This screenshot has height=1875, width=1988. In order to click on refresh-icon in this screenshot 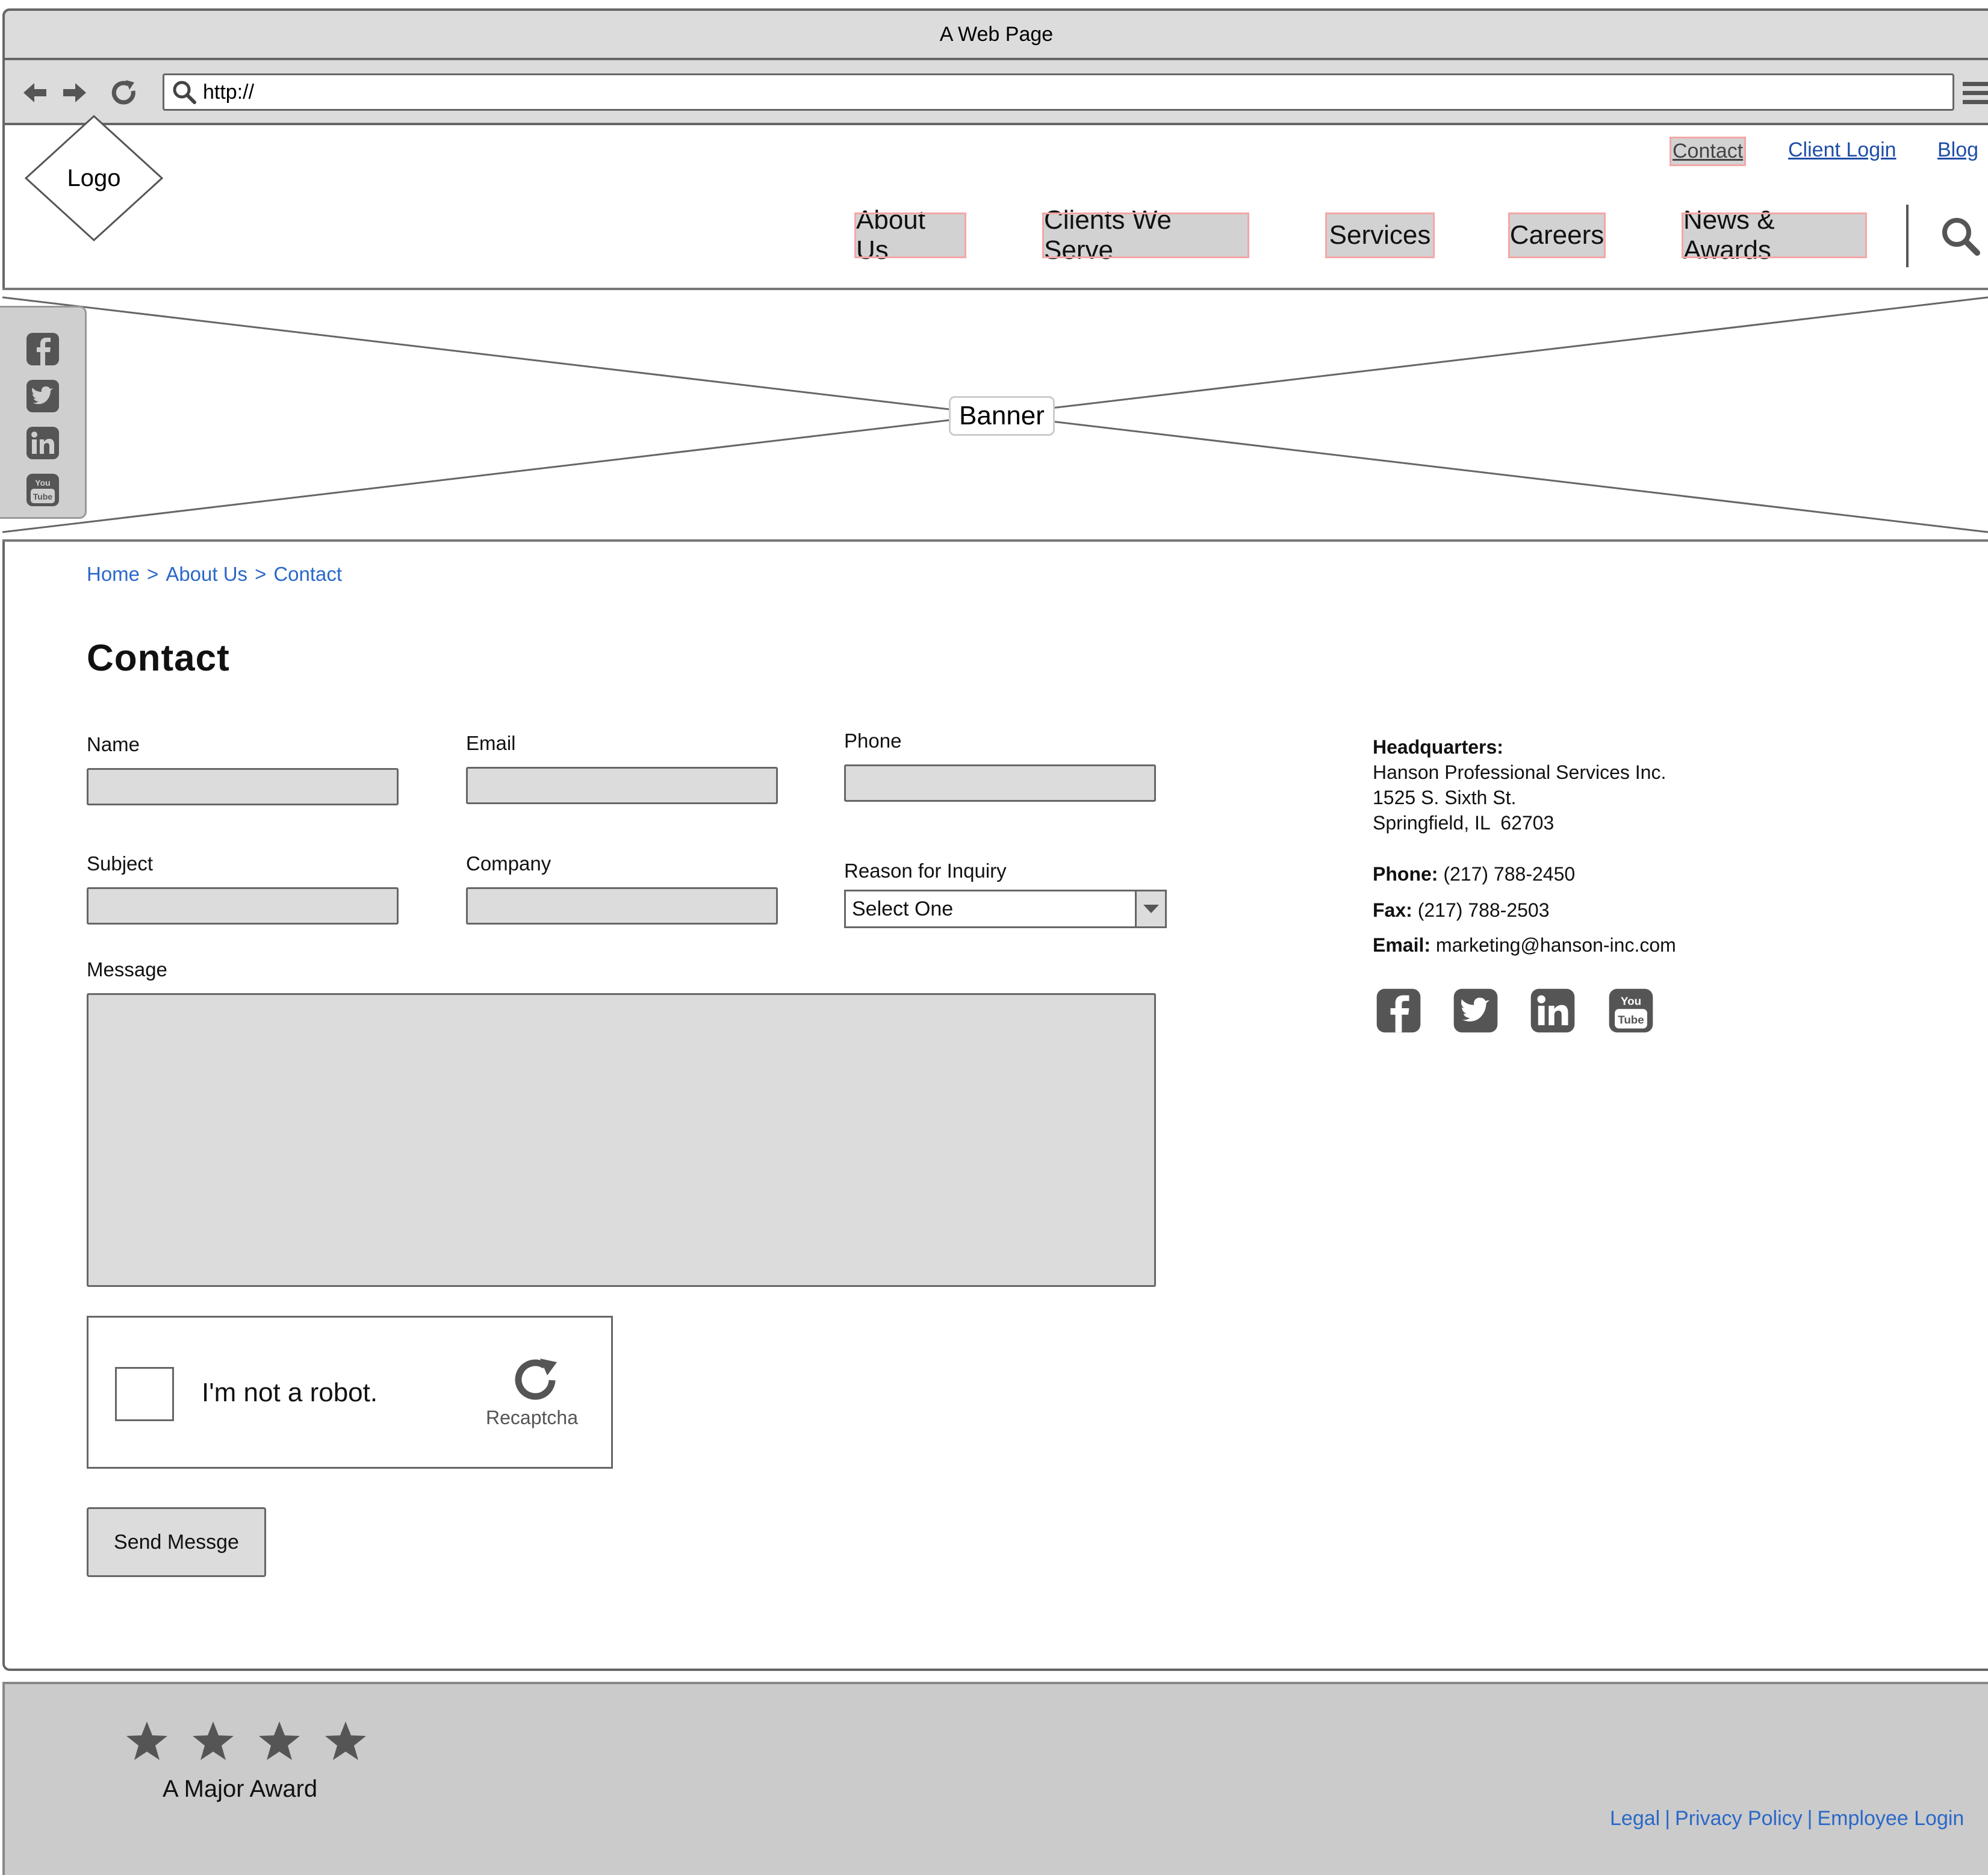, I will do `click(124, 92)`.